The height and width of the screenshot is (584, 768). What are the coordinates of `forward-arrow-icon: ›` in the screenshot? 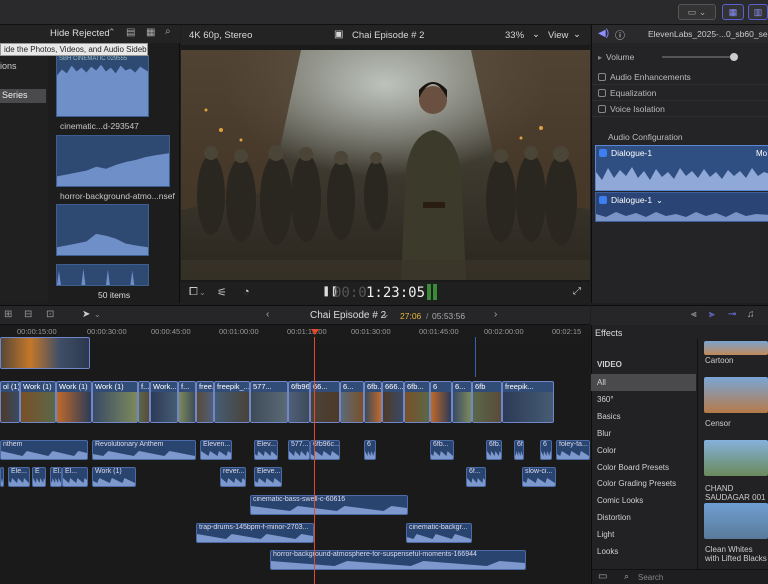 It's located at (495, 314).